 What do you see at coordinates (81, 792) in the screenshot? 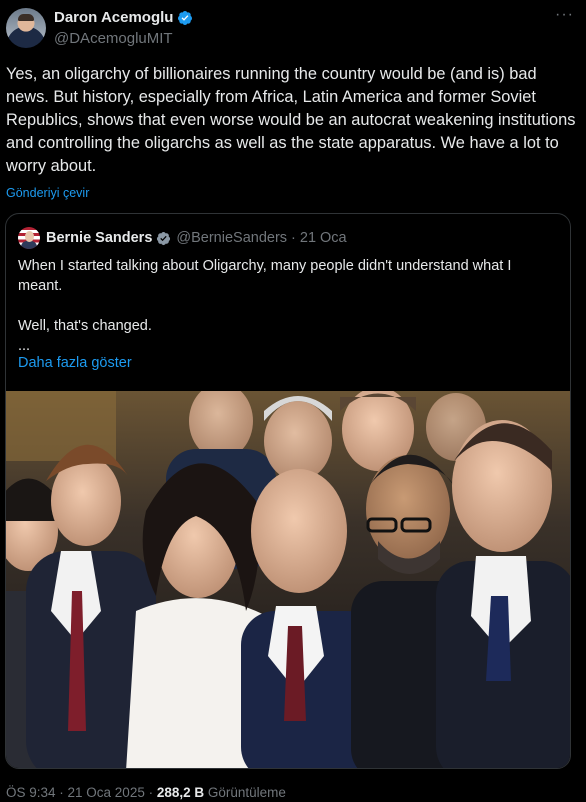
I see `tweet-timestamp: ÖS 9:34 · 21 Oca 2025 ·` at bounding box center [81, 792].